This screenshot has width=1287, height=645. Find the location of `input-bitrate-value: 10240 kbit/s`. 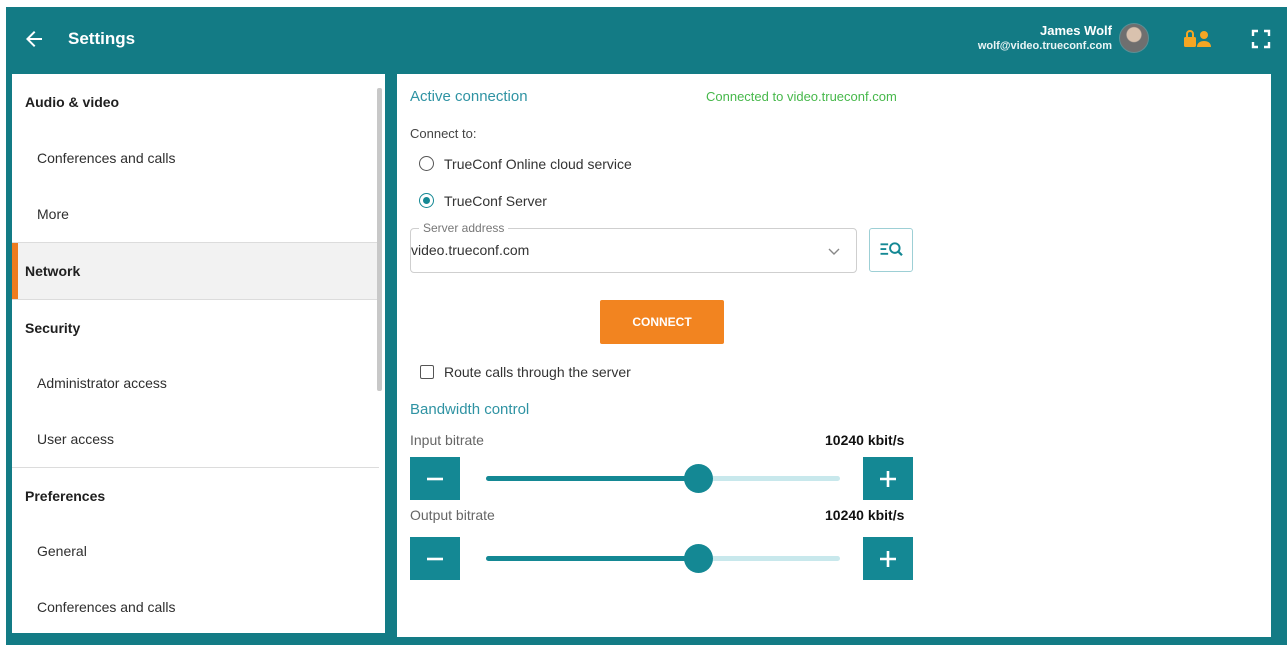

input-bitrate-value: 10240 kbit/s is located at coordinates (865, 440).